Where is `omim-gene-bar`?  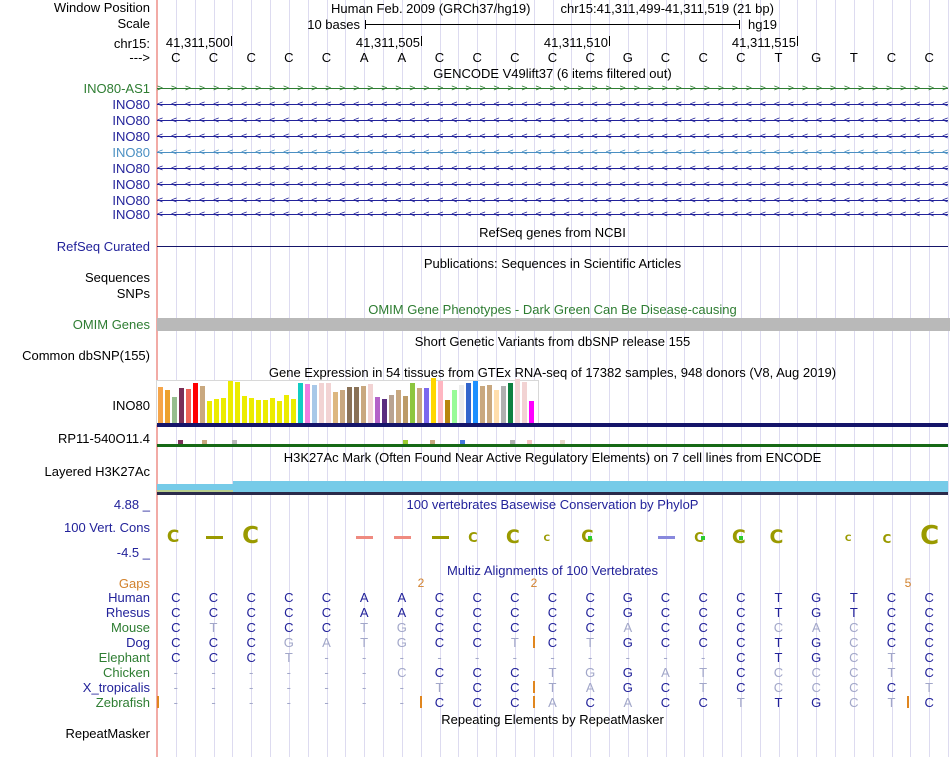 omim-gene-bar is located at coordinates (553, 324).